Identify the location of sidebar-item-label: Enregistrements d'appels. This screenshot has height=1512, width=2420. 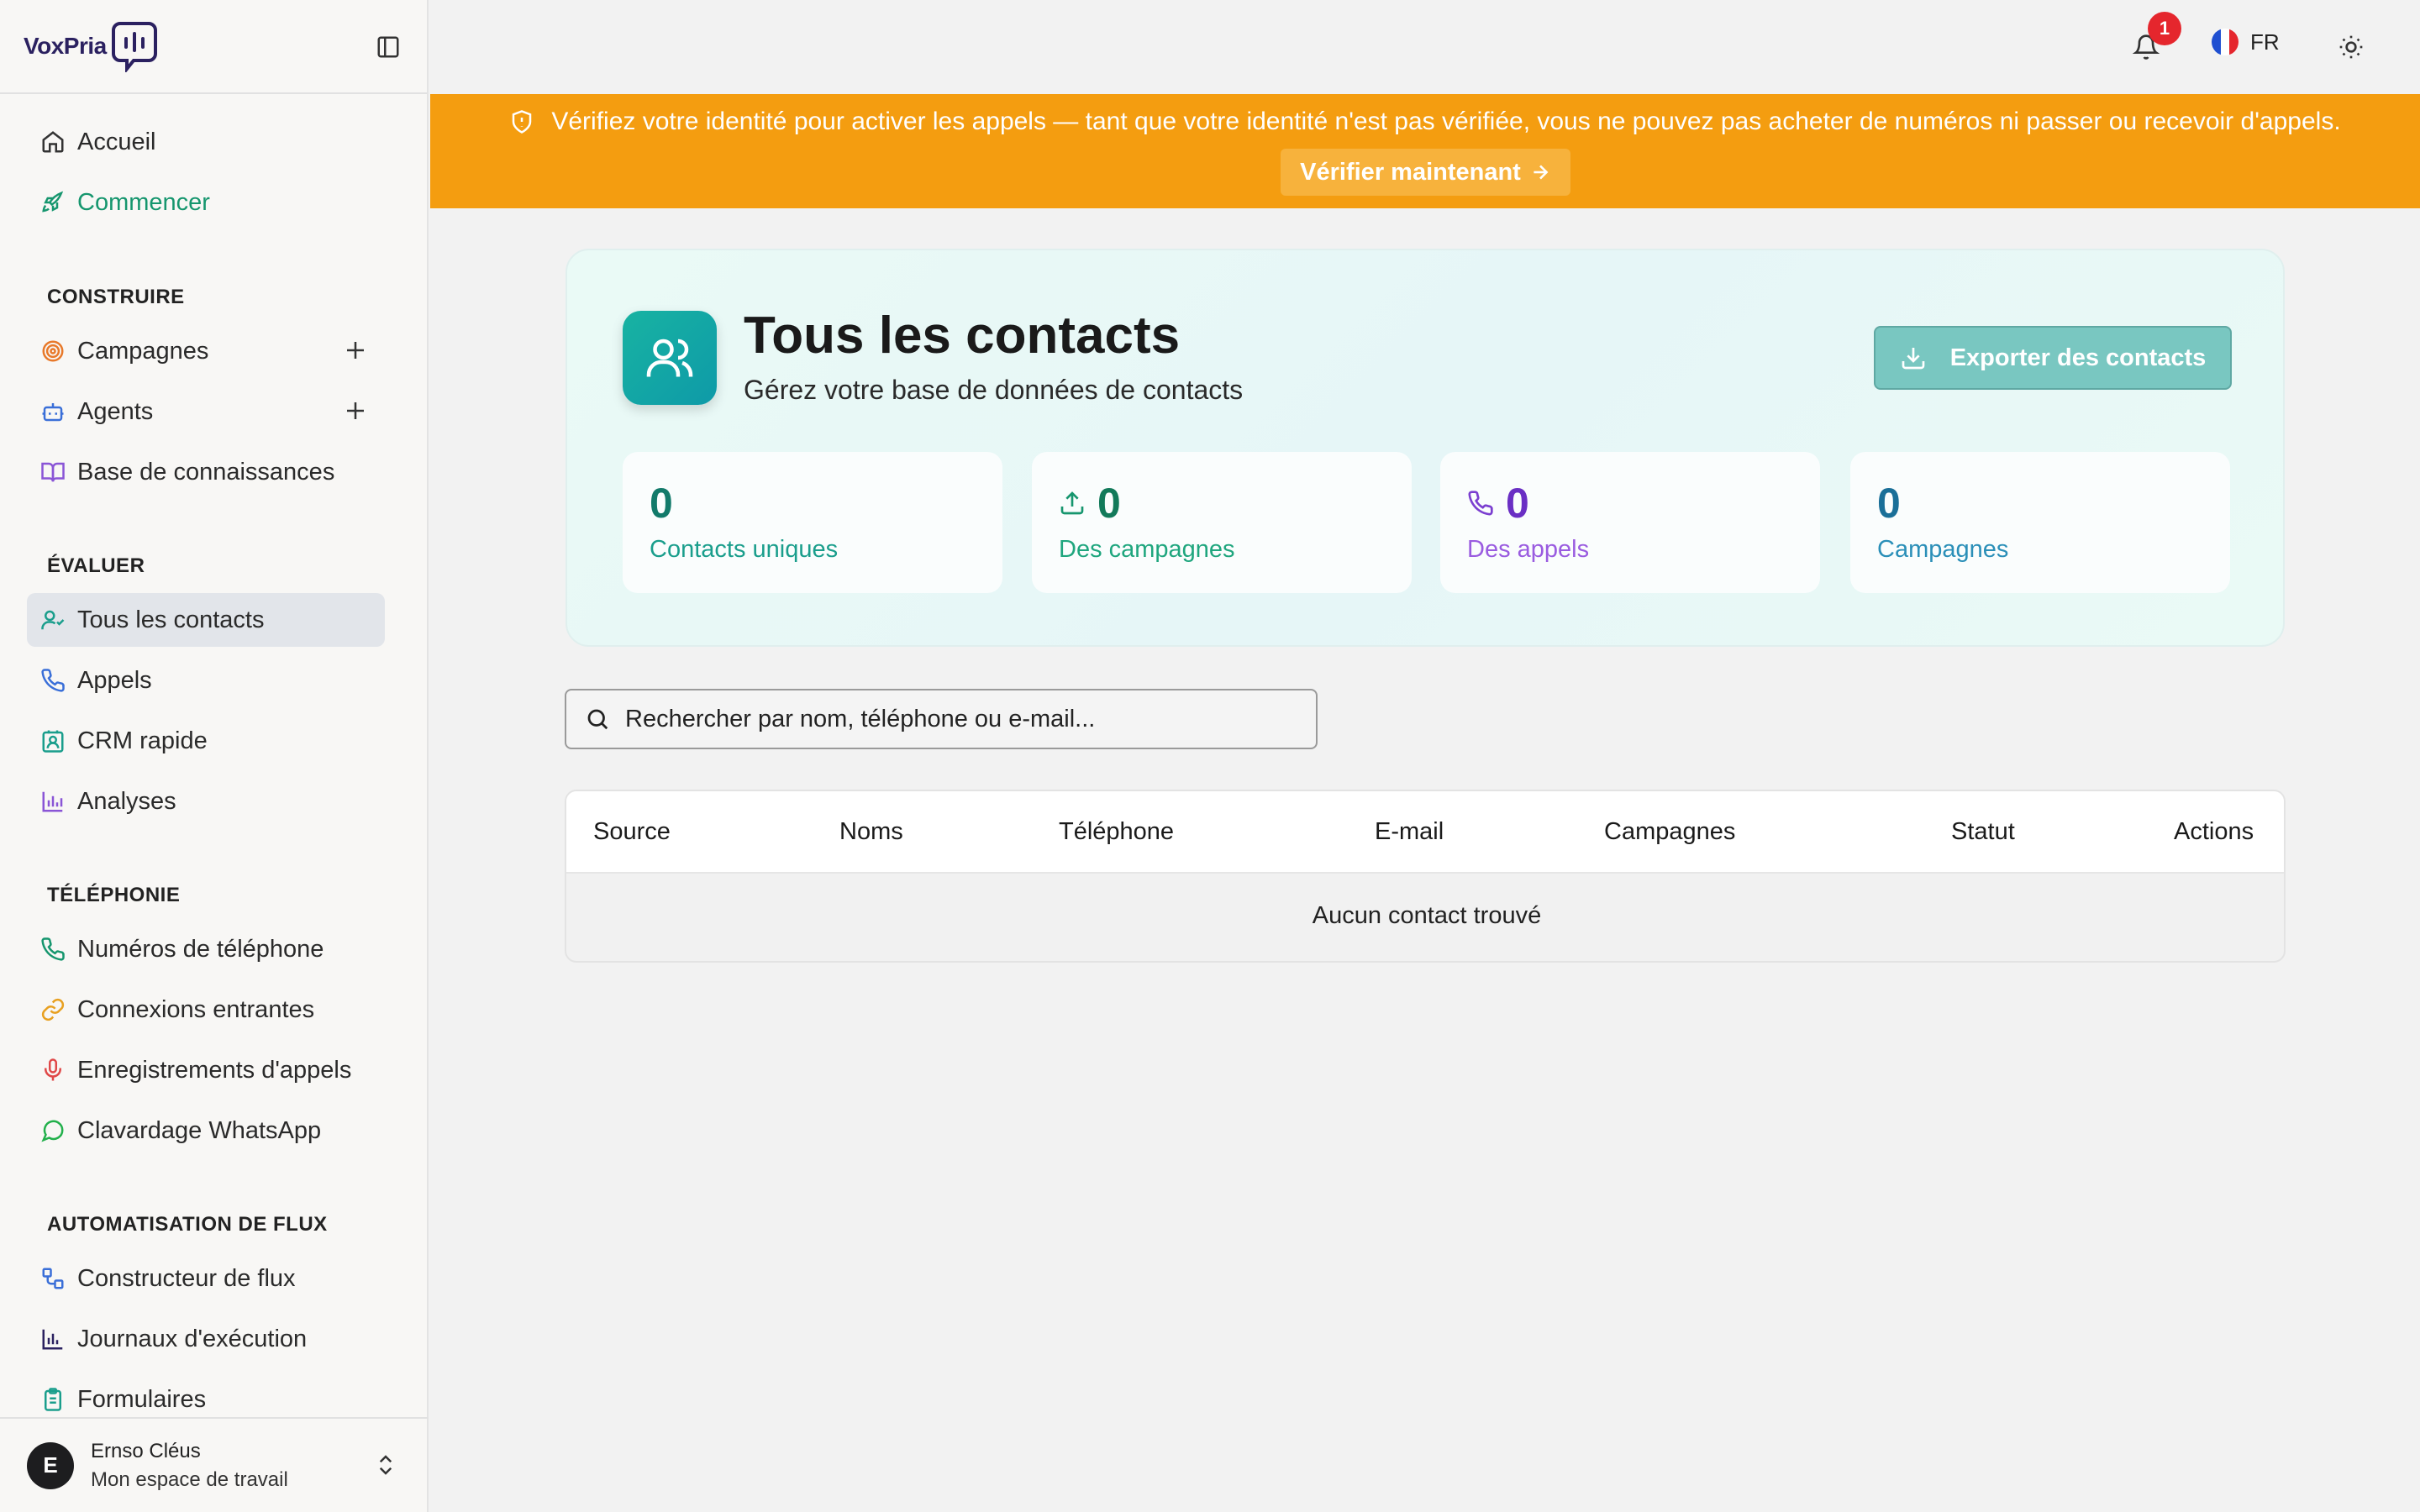
(214, 1070).